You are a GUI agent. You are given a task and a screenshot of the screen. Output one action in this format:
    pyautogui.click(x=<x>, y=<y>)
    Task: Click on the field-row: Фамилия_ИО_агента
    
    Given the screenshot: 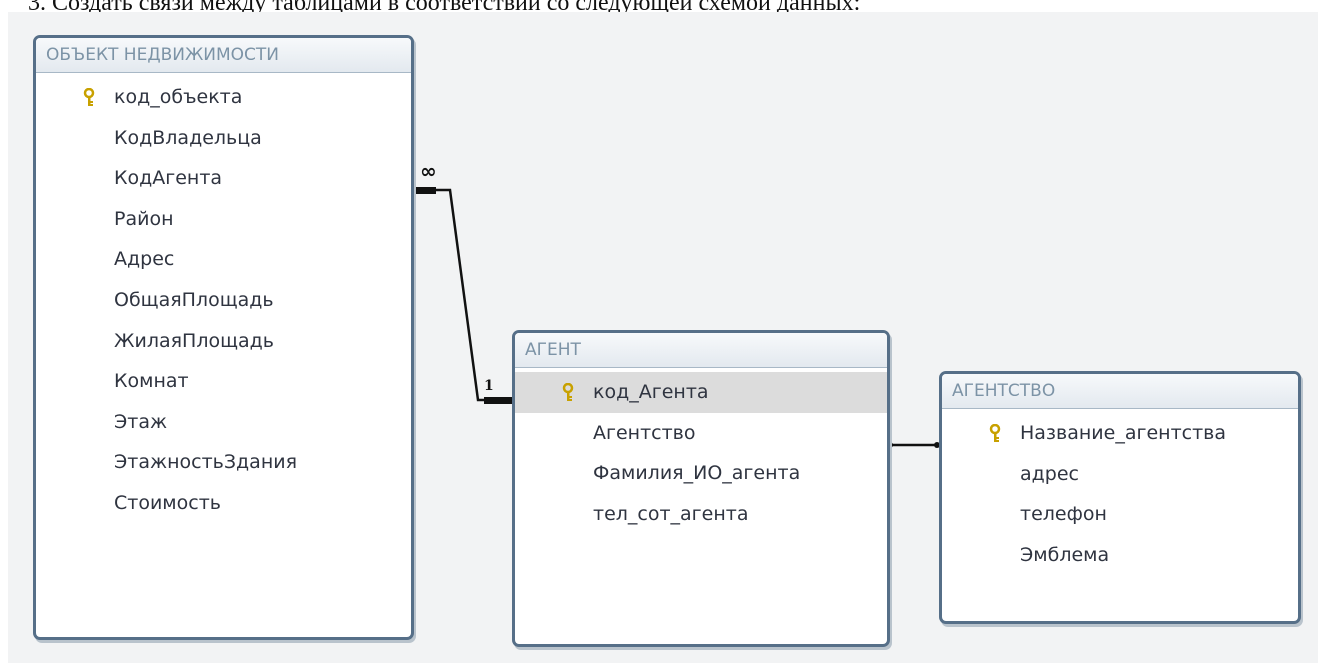 What is the action you would take?
    pyautogui.click(x=701, y=473)
    